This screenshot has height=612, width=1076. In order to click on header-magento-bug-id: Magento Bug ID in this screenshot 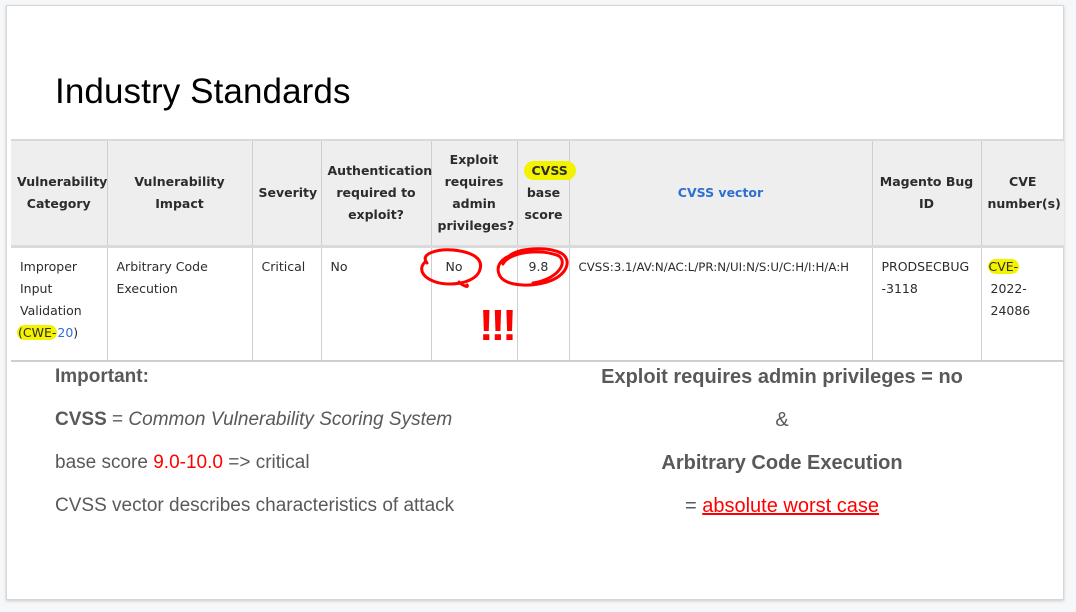, I will do `click(926, 193)`.